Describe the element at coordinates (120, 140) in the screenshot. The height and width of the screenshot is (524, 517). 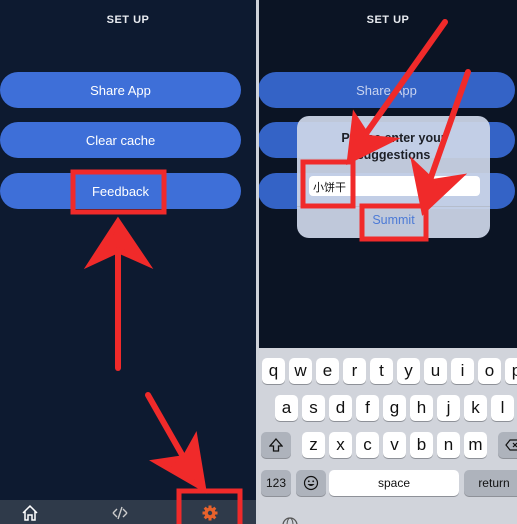
I see `clear-cache-button: Clear cache` at that location.